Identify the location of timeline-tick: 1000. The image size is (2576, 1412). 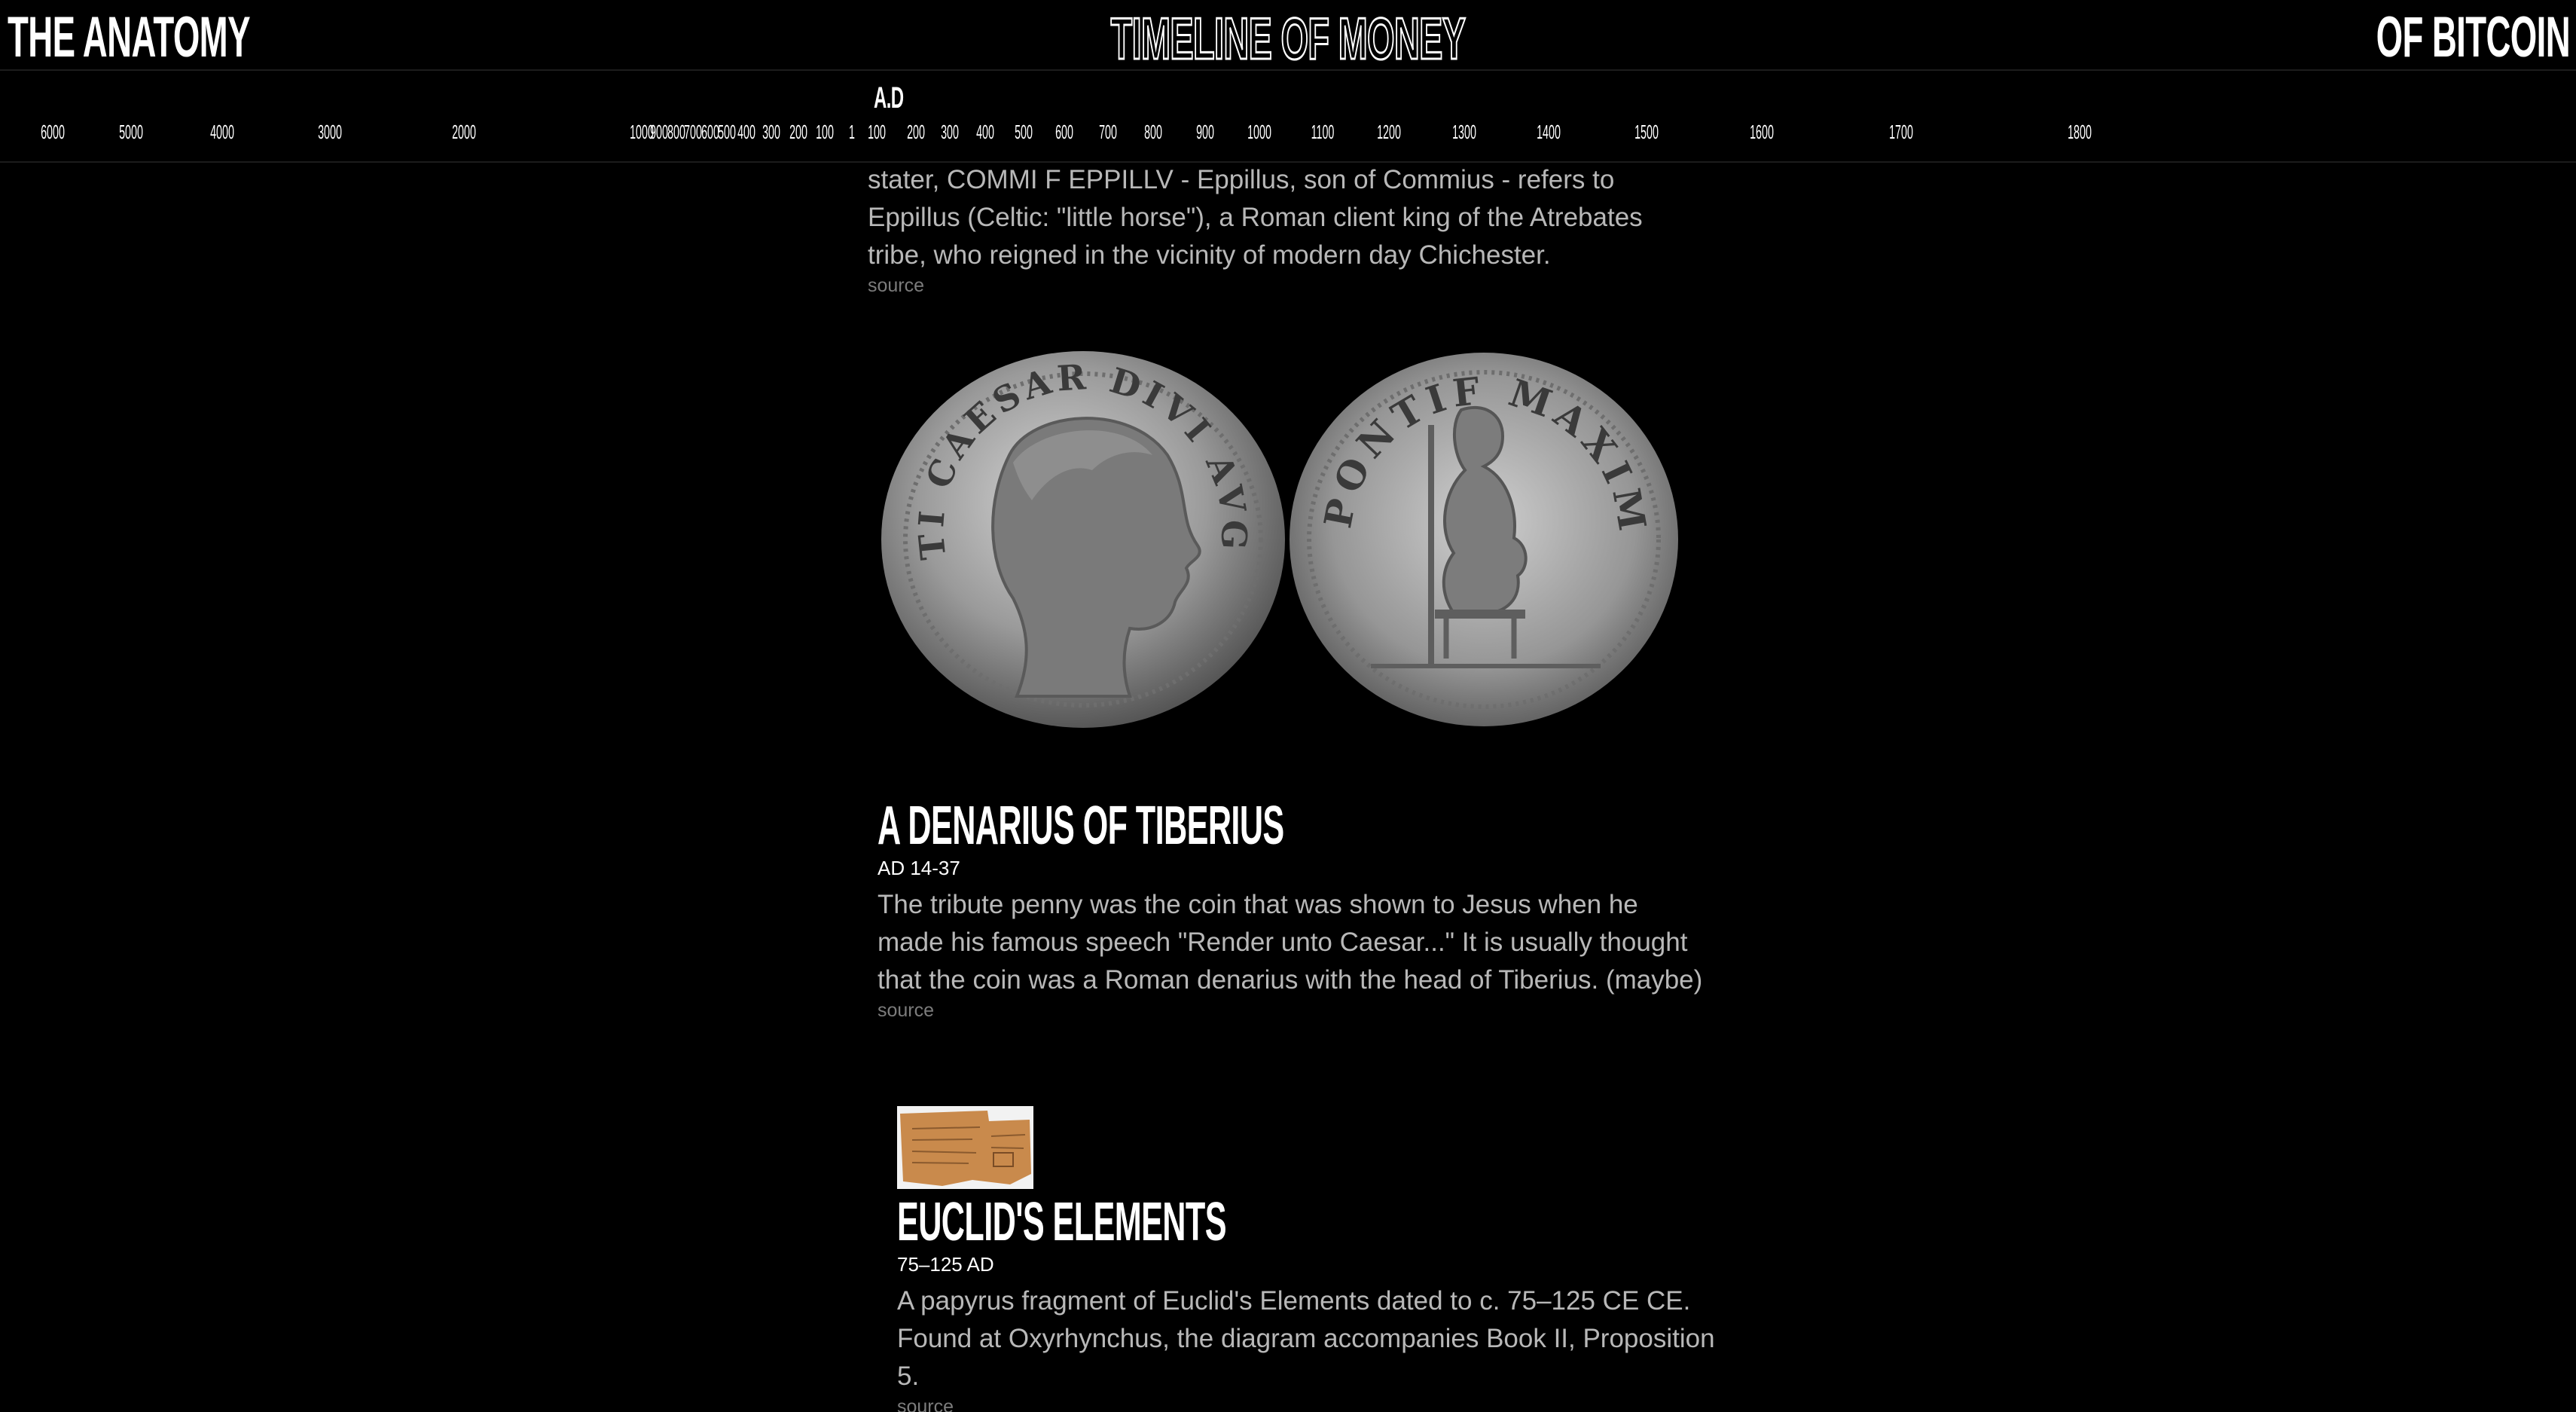
(1259, 132).